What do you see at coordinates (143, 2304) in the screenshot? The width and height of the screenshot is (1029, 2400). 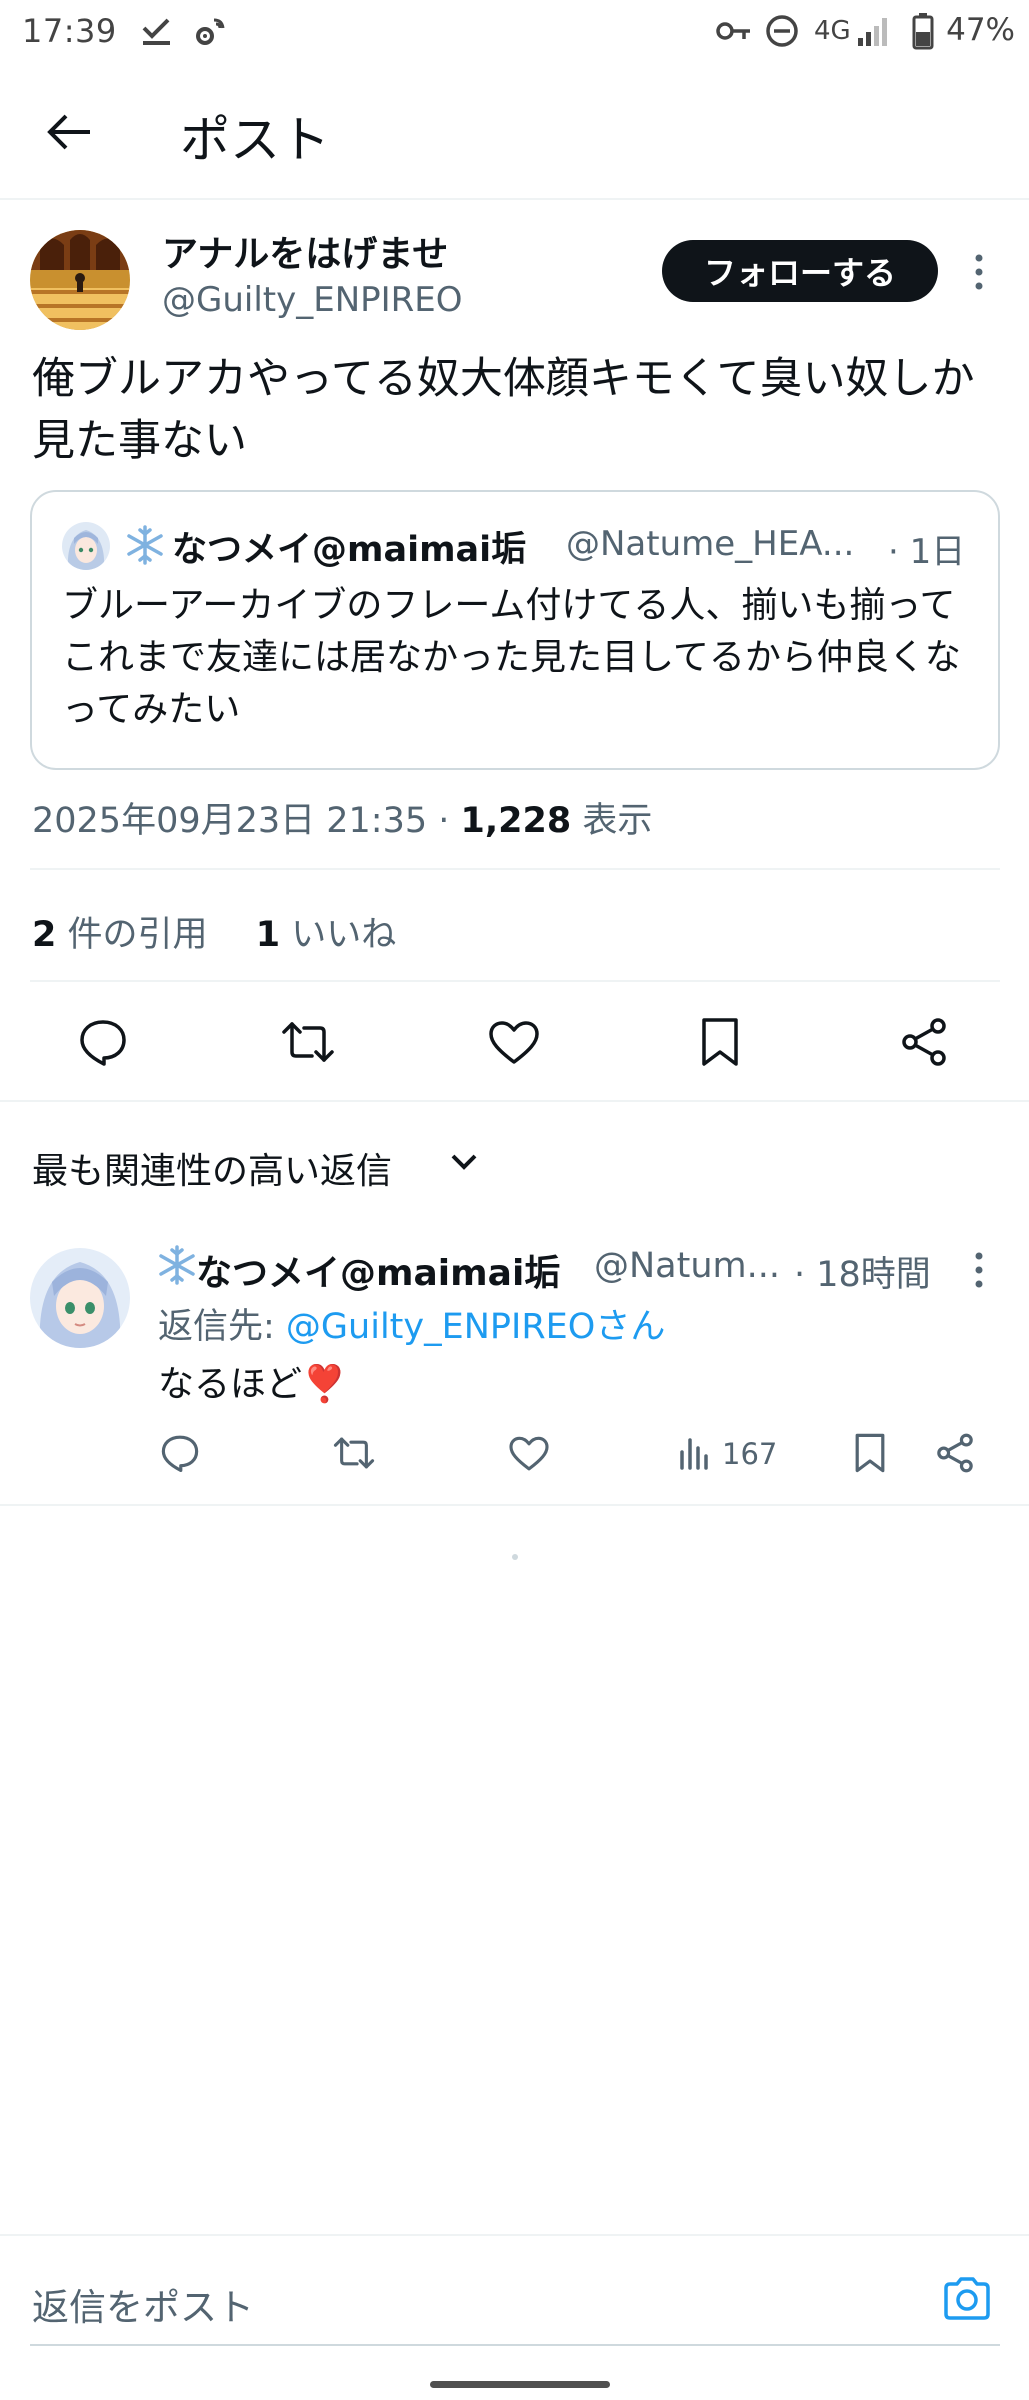 I see `compose-reply-input: 返信をポスト` at bounding box center [143, 2304].